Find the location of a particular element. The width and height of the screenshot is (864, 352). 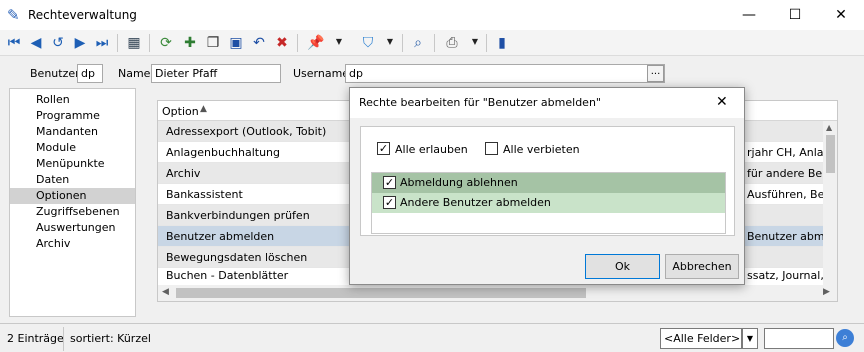

nav-item-archiv: Archiv is located at coordinates (72, 244).